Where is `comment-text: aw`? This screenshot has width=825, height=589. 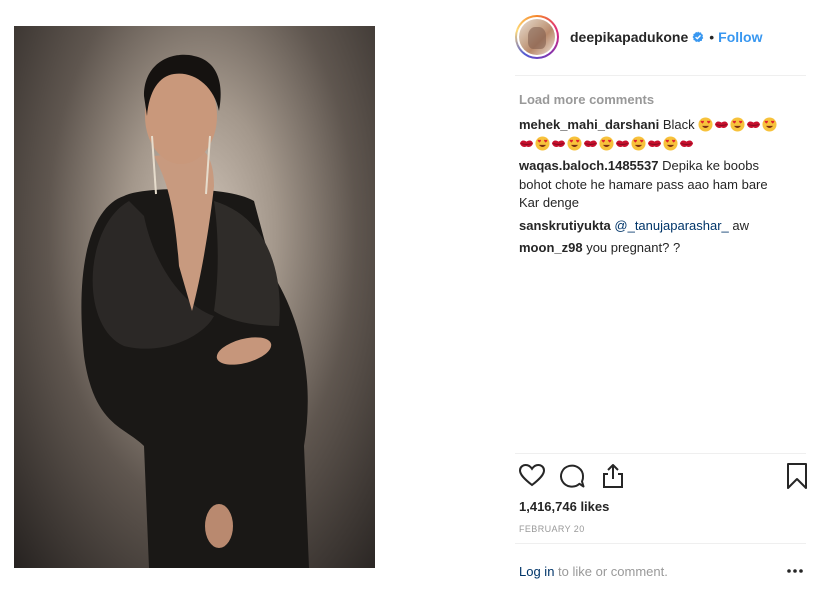
comment-text: aw is located at coordinates (739, 225).